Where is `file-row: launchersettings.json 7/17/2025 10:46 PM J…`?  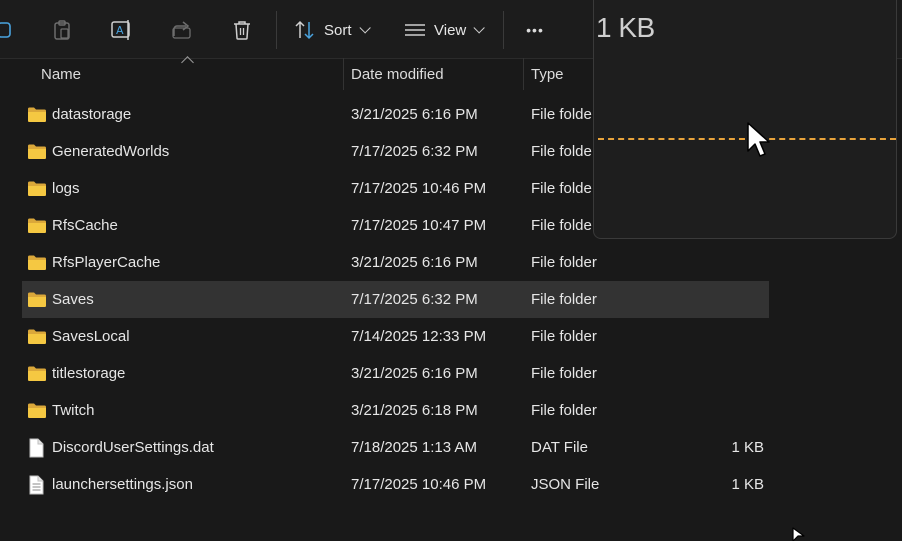 file-row: launchersettings.json 7/17/2025 10:46 PM J… is located at coordinates (395, 484).